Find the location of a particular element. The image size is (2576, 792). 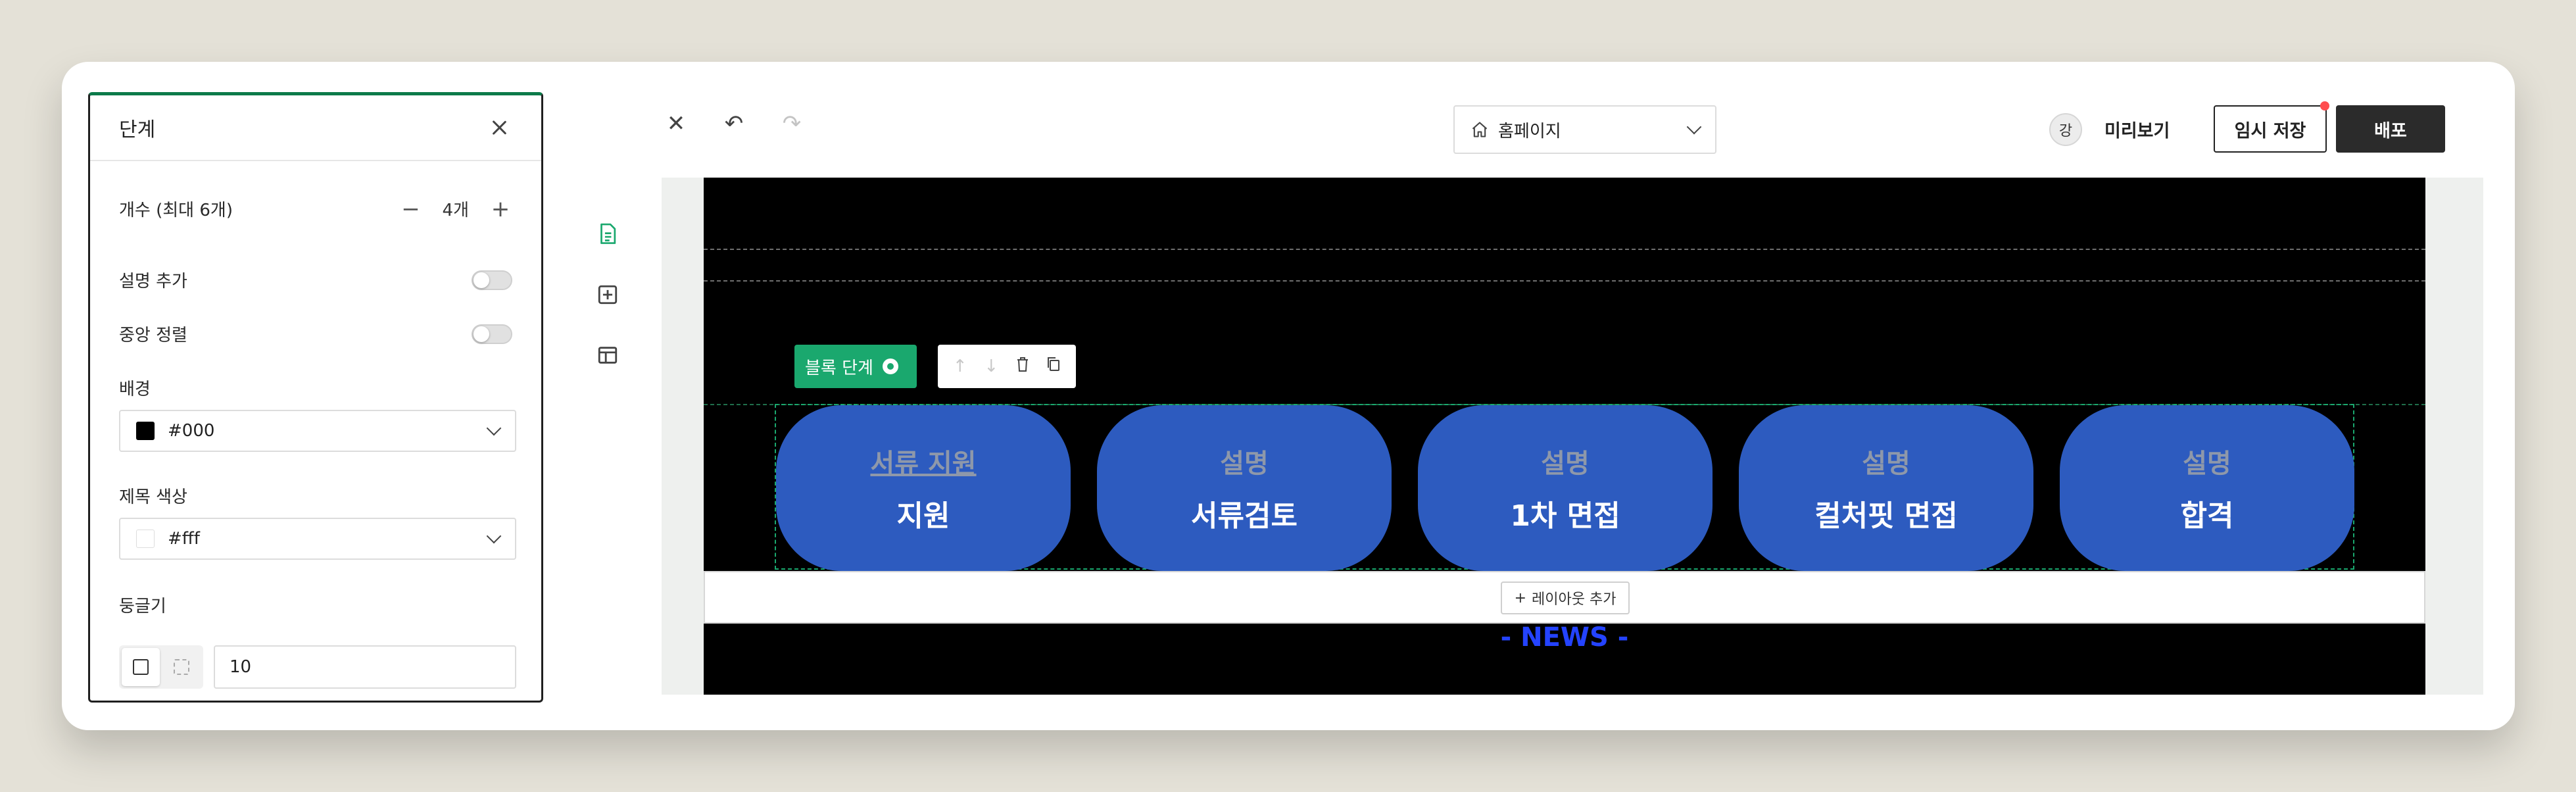

count-row: 개수 (최대 6개) − 4개 + is located at coordinates (315, 209).